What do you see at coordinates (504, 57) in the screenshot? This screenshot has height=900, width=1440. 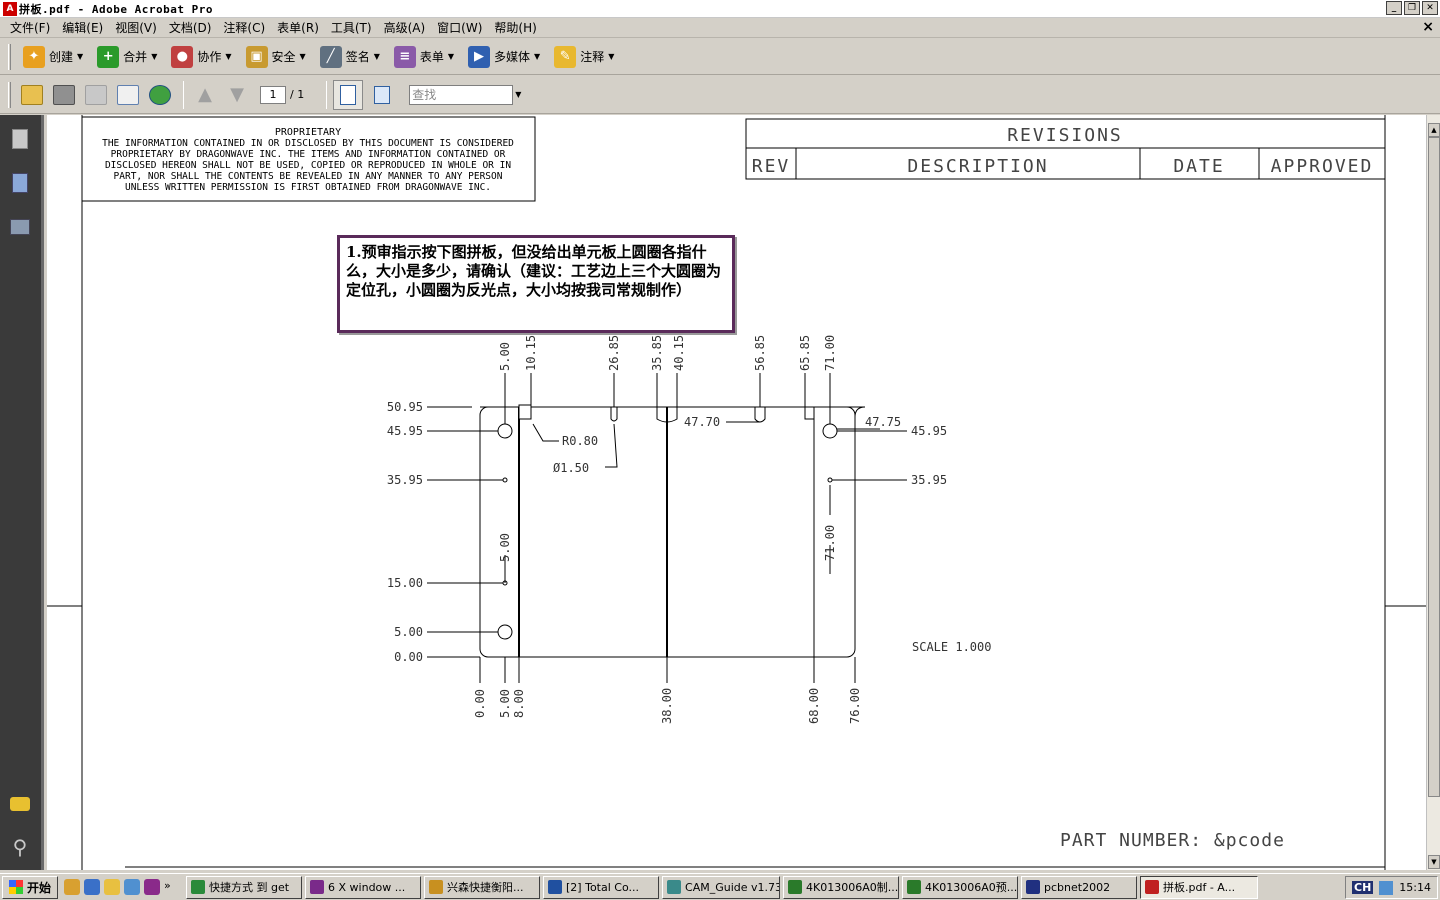 I see `multimedia-button: ▶ 多媒体 ▼` at bounding box center [504, 57].